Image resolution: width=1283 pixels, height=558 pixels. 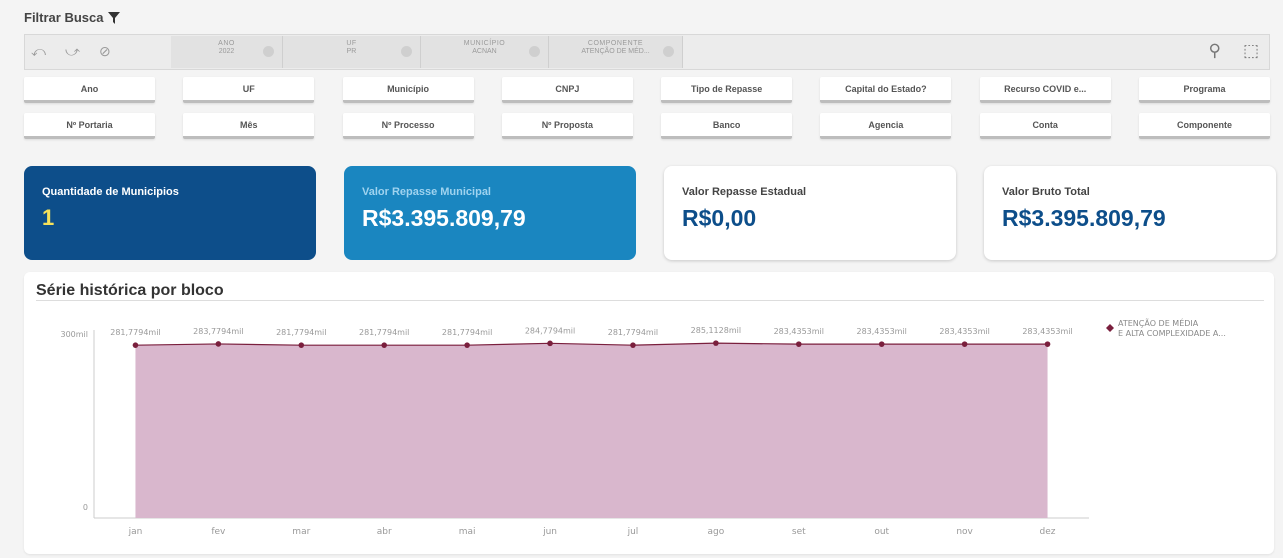 I want to click on selection-chip-municipio: MUNICÍPIO ACNAN, so click(x=485, y=52).